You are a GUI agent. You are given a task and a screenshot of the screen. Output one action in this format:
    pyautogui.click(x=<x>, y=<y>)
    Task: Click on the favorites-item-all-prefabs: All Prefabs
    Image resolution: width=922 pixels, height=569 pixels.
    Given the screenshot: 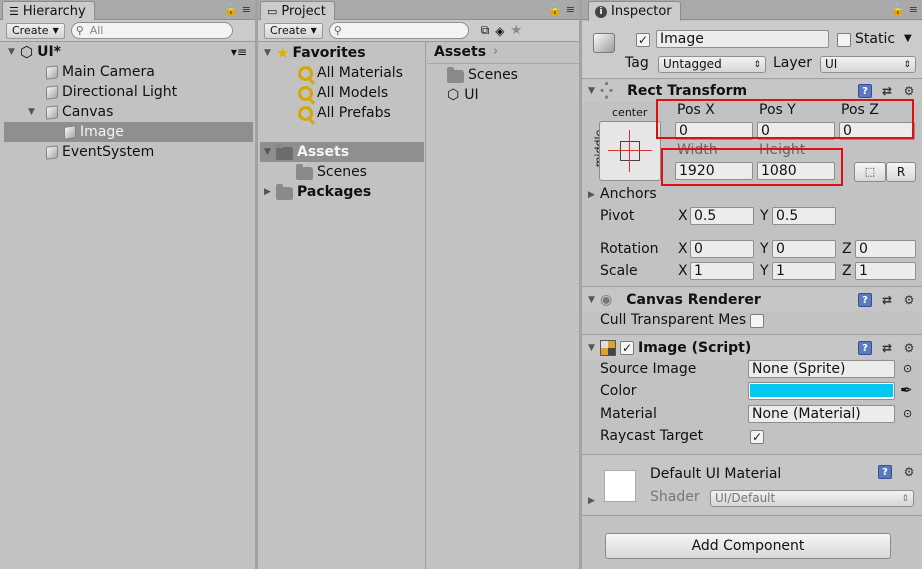 What is the action you would take?
    pyautogui.click(x=344, y=113)
    